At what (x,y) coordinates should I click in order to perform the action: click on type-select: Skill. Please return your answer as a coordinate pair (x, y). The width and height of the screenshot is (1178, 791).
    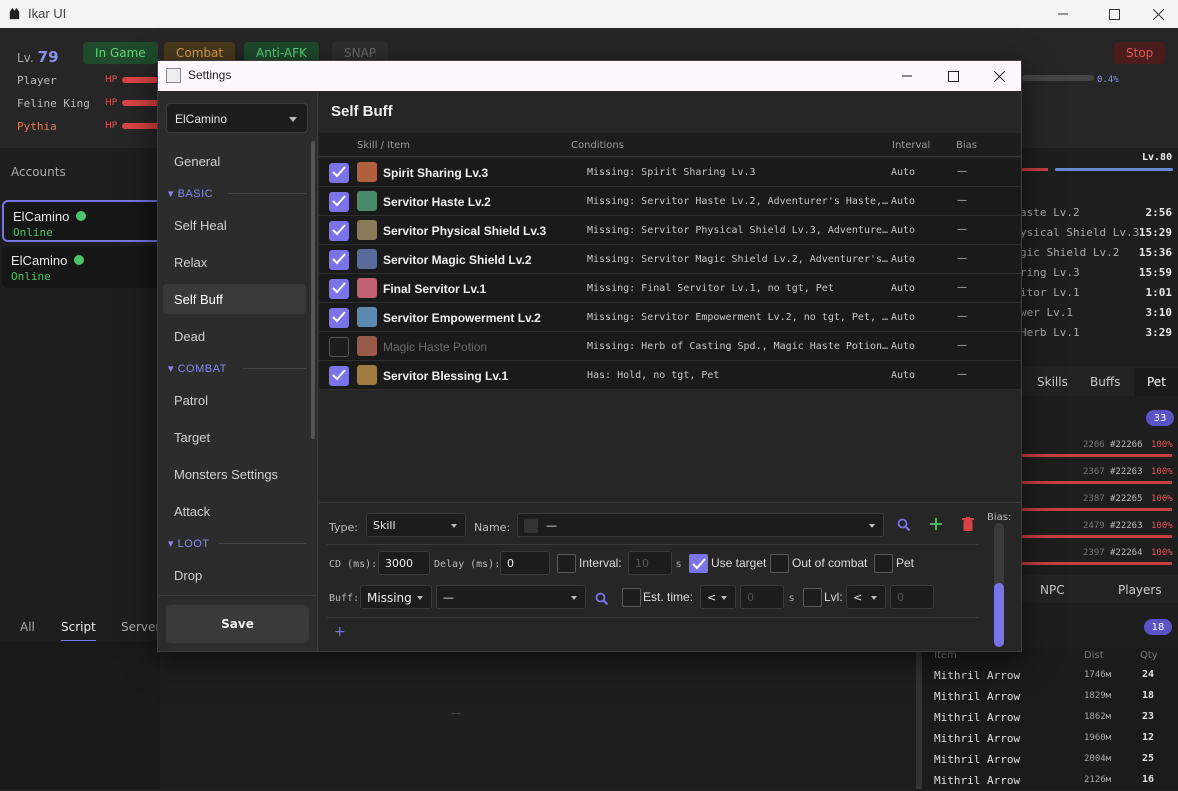
    Looking at the image, I should click on (416, 525).